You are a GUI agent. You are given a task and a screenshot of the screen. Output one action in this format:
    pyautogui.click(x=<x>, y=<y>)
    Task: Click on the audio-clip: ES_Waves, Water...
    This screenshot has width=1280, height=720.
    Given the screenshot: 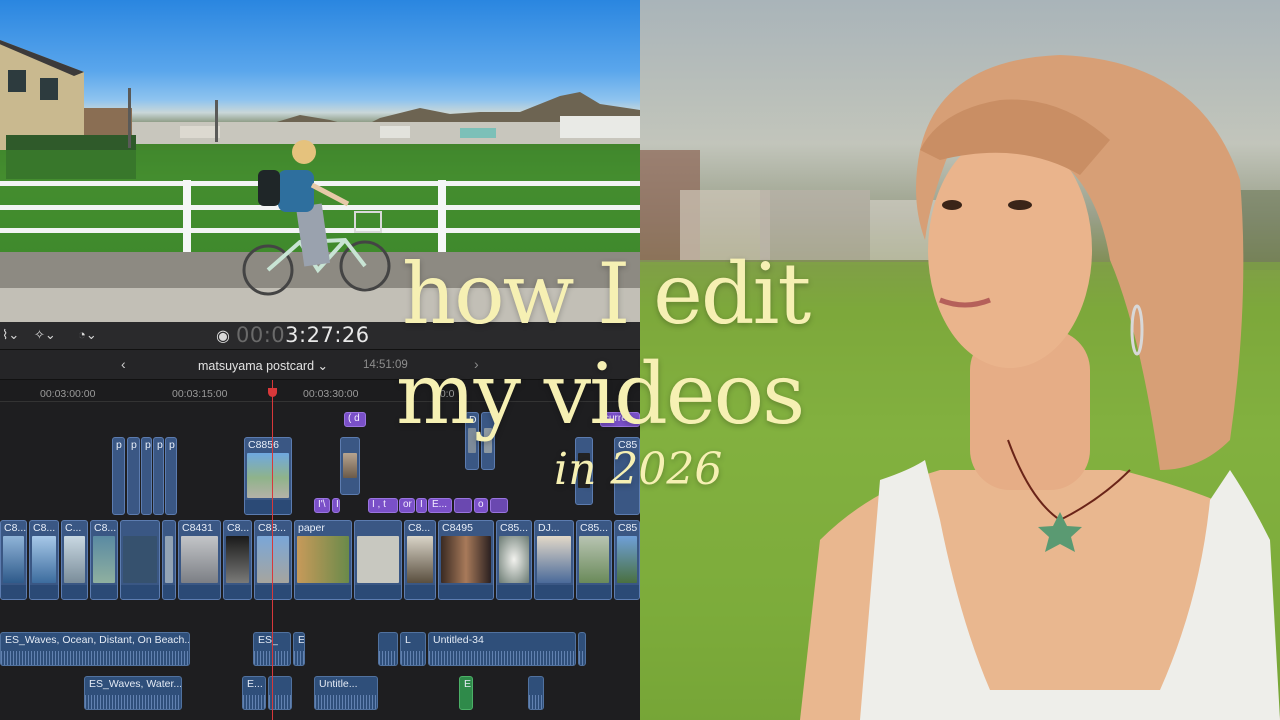 What is the action you would take?
    pyautogui.click(x=133, y=693)
    